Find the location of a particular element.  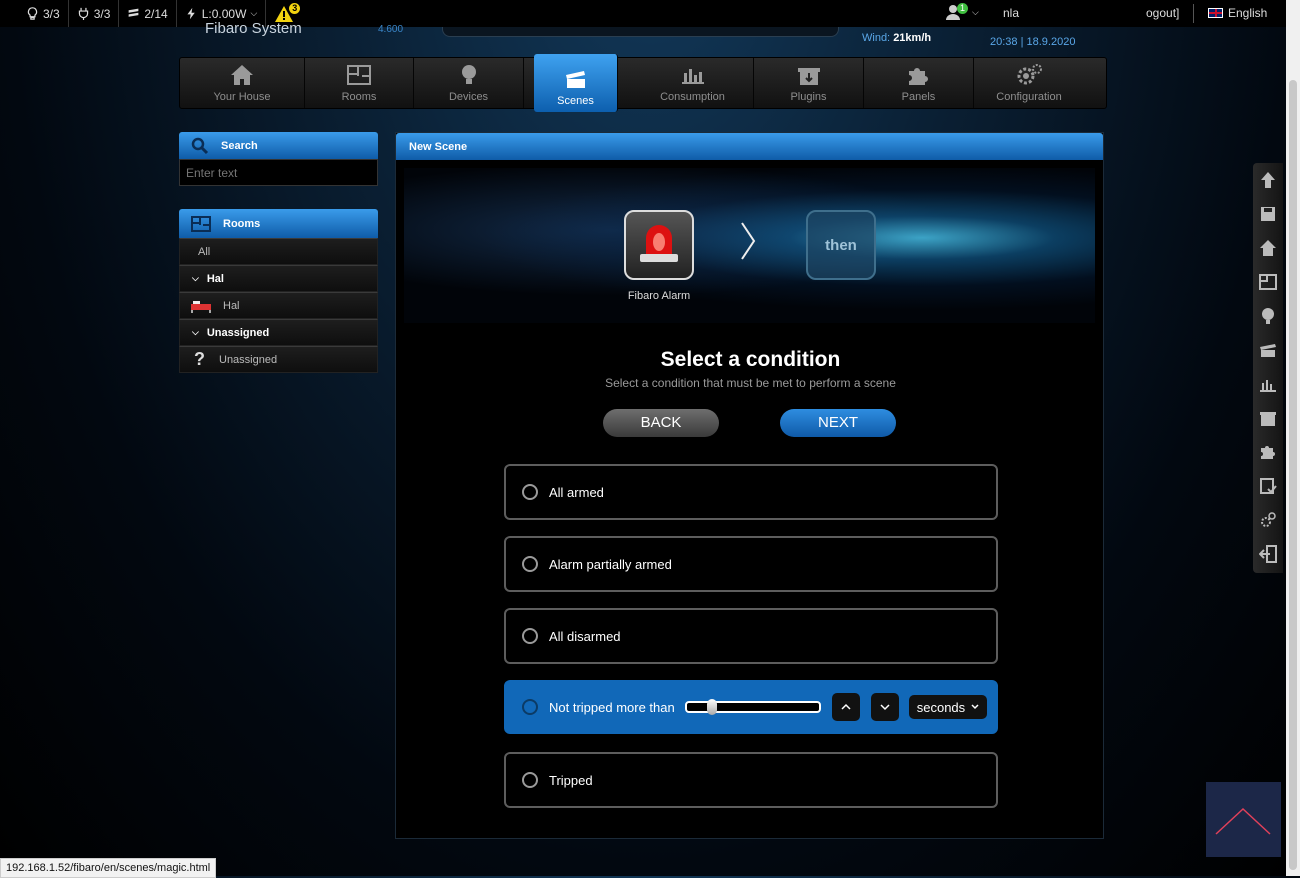

option-tripped: Tripped is located at coordinates (751, 780).